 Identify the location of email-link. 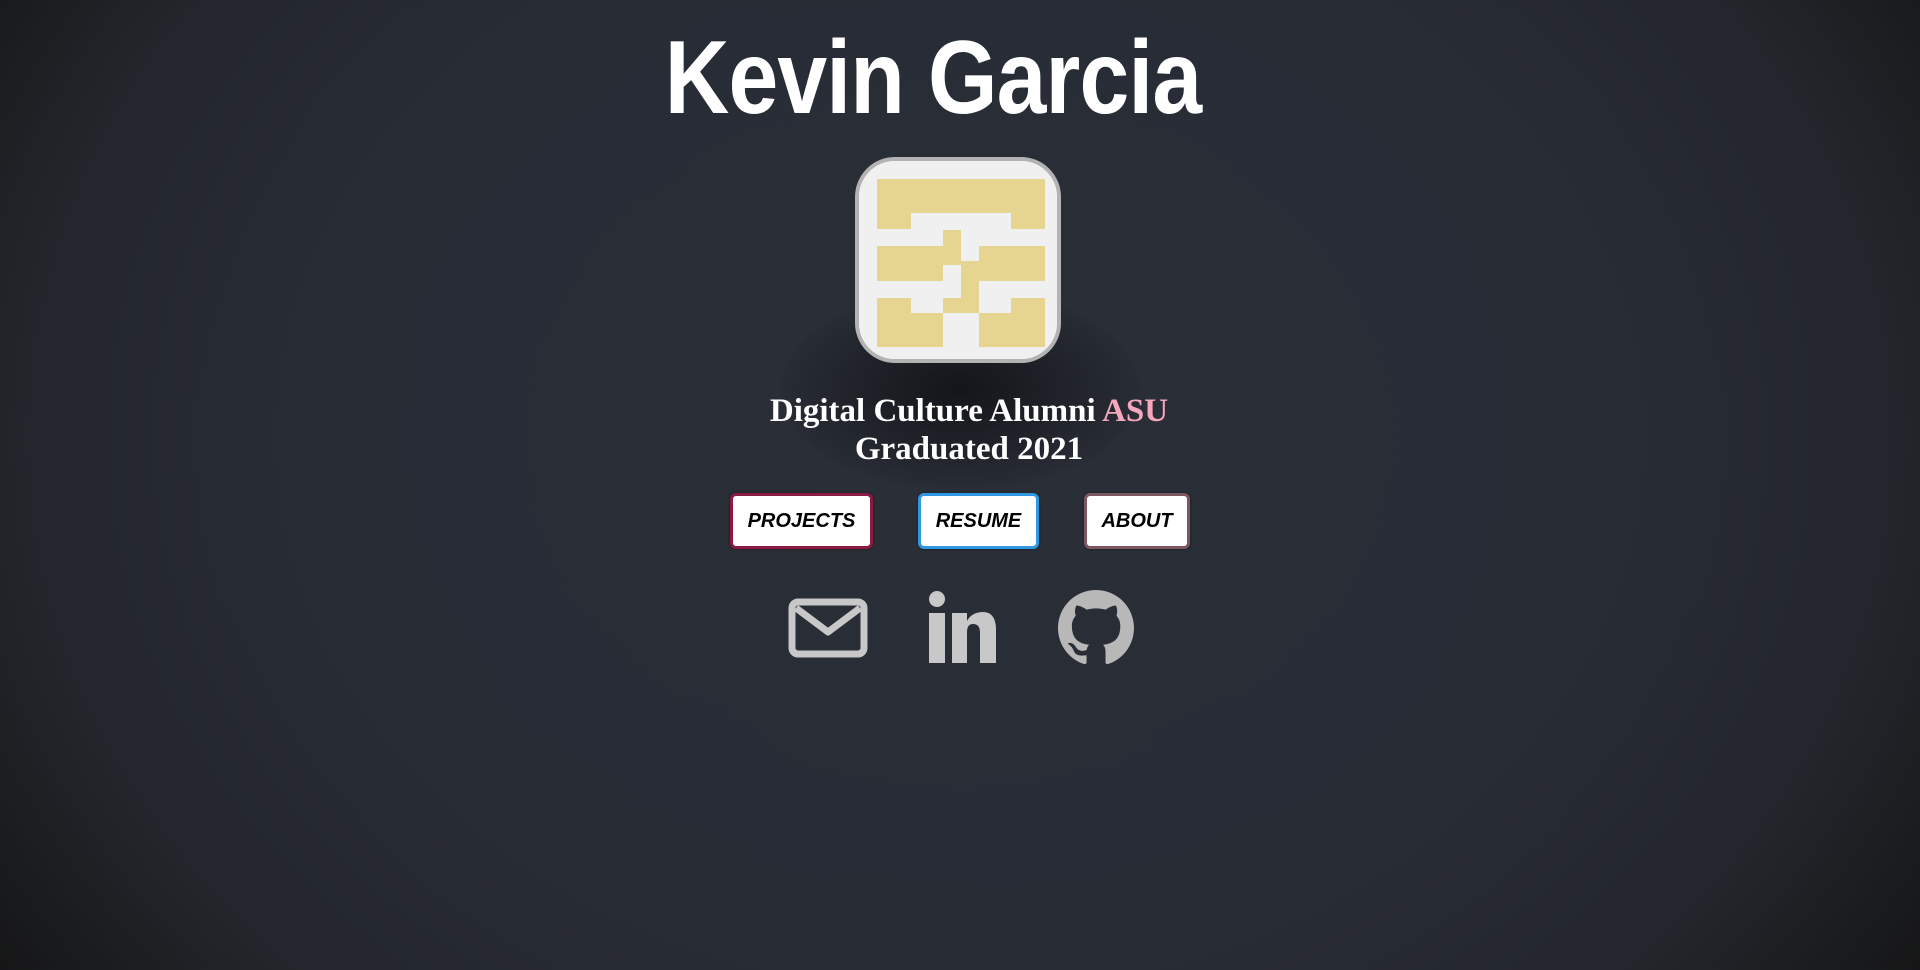
(828, 628).